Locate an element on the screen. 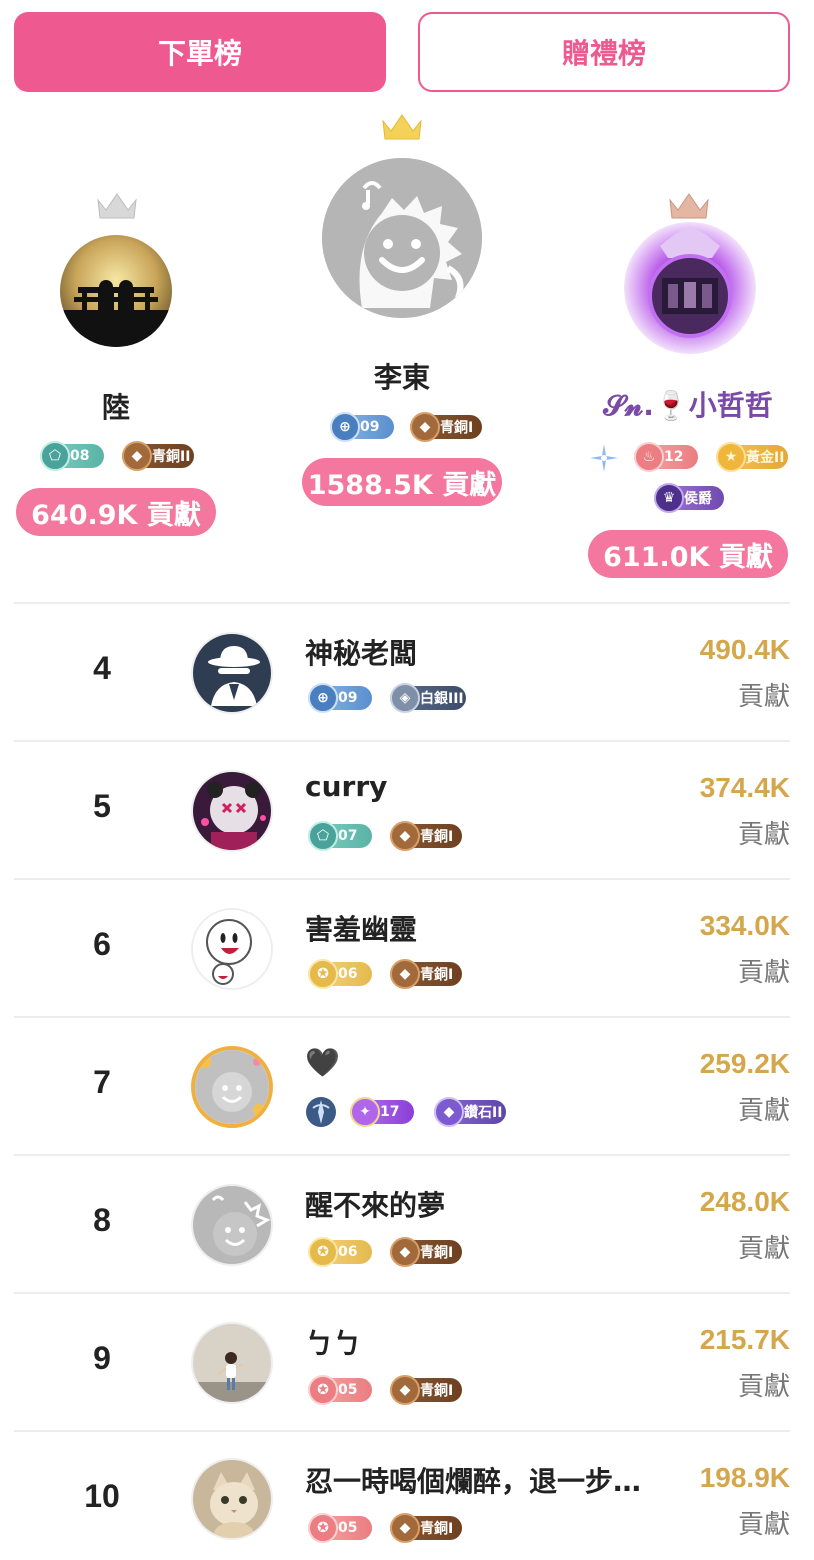 Image resolution: width=814 pixels, height=1560 pixels. contribution-pill: 1588.5K 貢獻 is located at coordinates (402, 482).